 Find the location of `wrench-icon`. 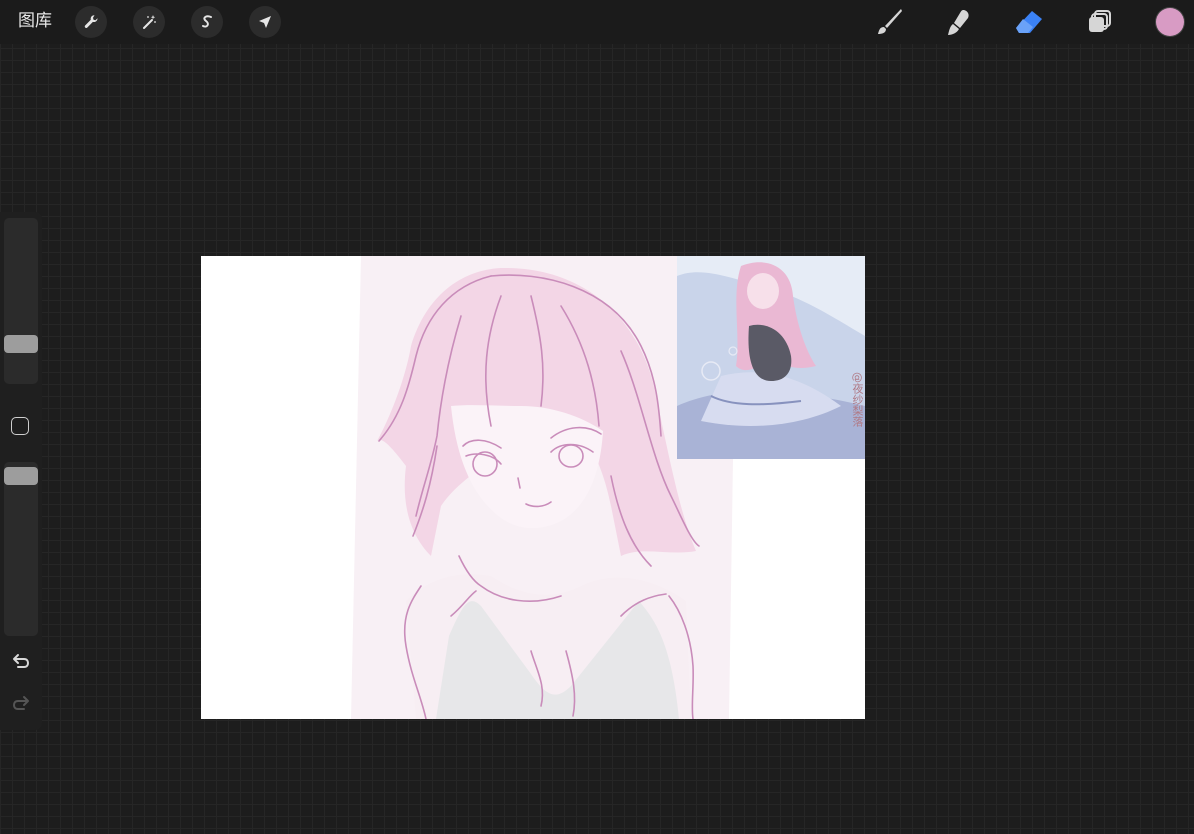

wrench-icon is located at coordinates (91, 22).